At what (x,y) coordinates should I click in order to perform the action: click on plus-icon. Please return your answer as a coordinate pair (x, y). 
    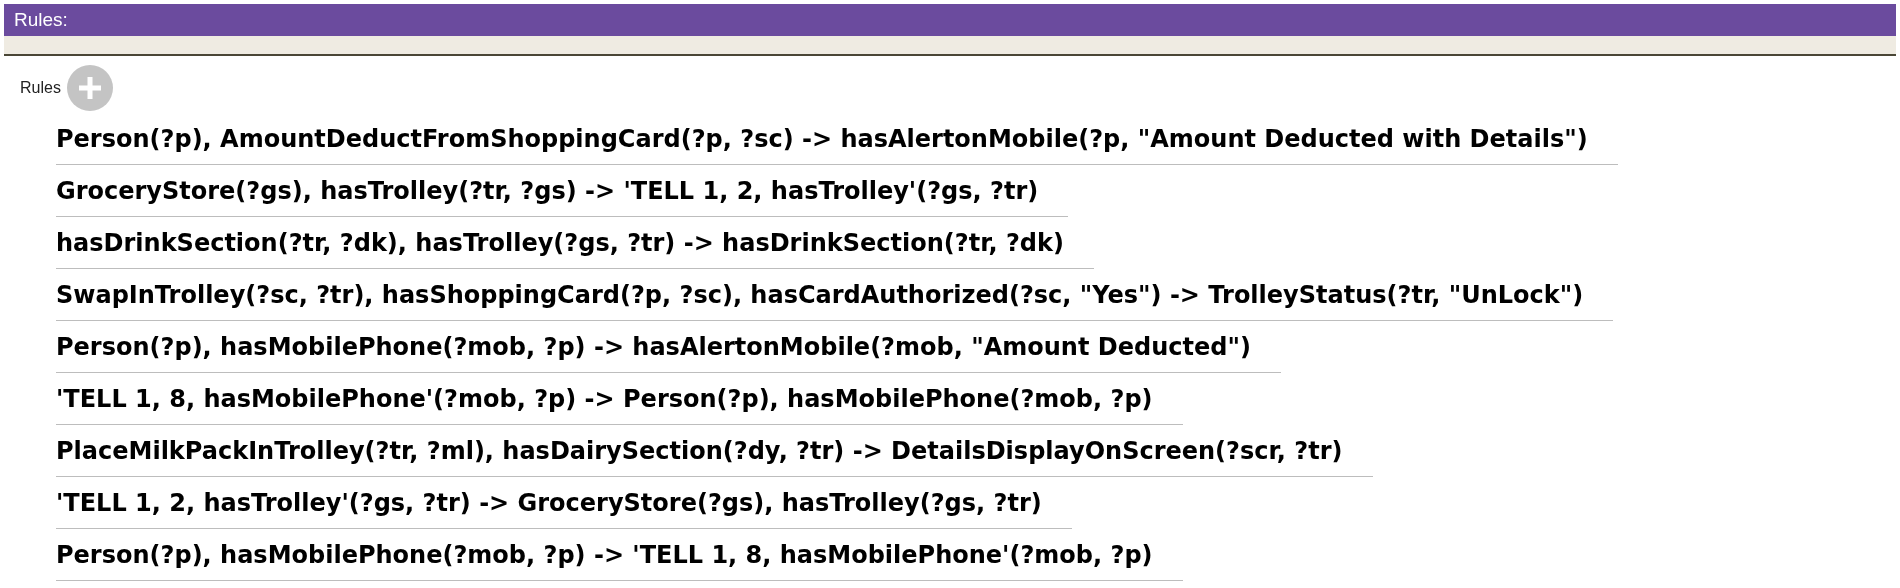
    Looking at the image, I should click on (89, 88).